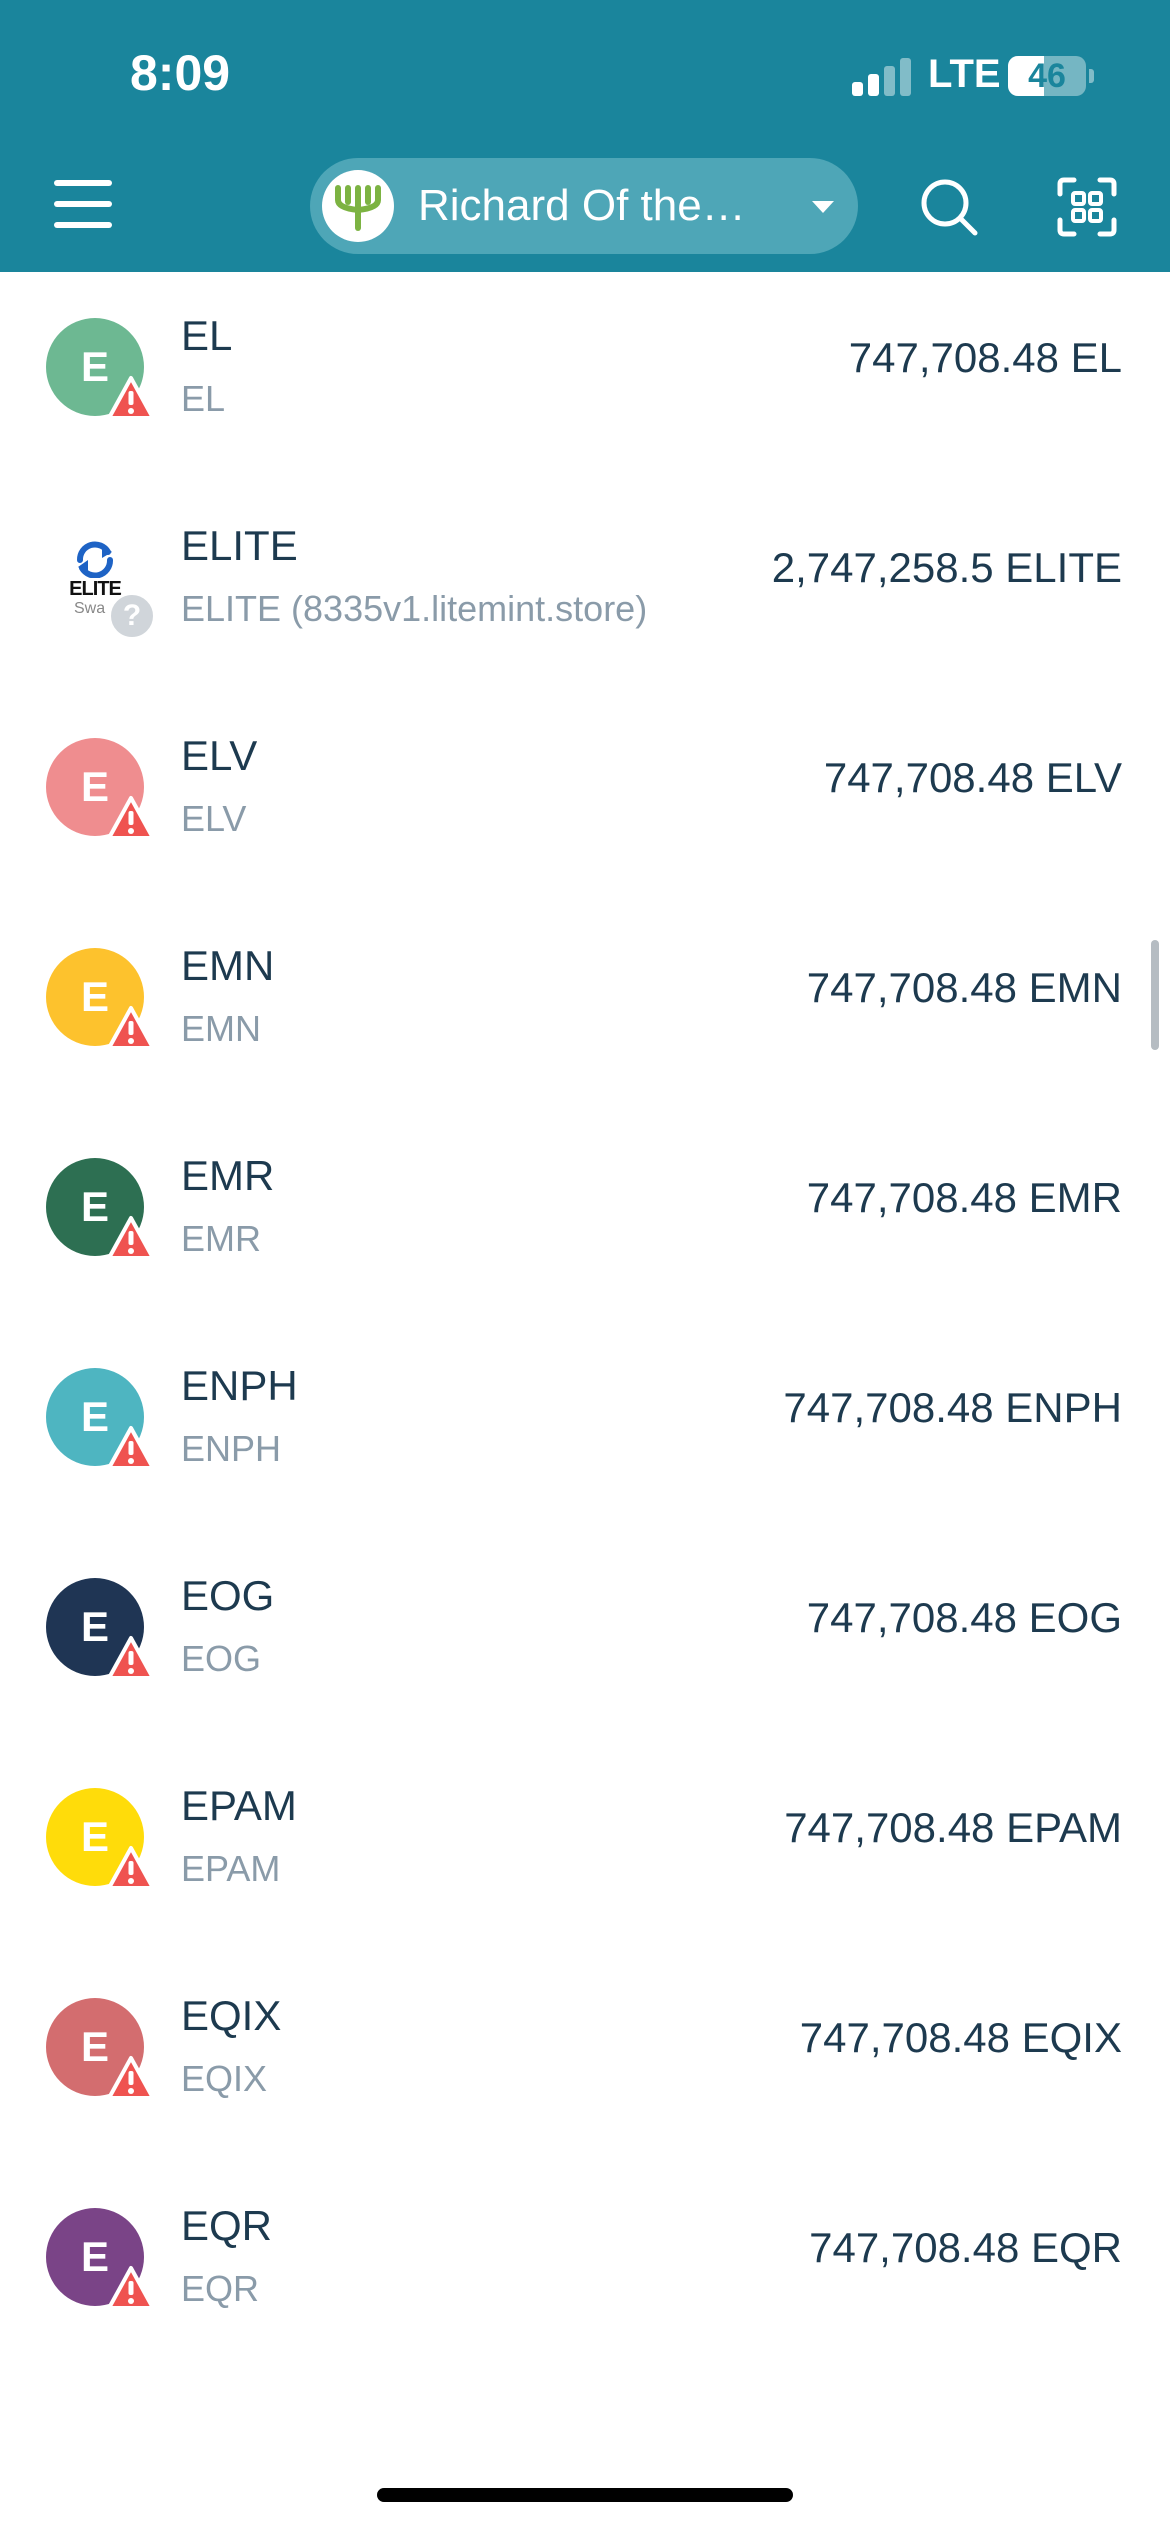 The width and height of the screenshot is (1170, 2532). What do you see at coordinates (953, 1827) in the screenshot?
I see `token-balance: 747,708.48 EPAM` at bounding box center [953, 1827].